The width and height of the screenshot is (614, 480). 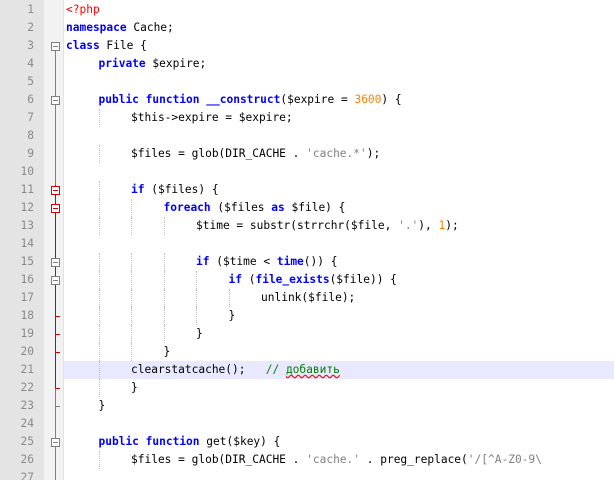 What do you see at coordinates (297, 225) in the screenshot?
I see `code-token: $time = substr(strrchr($file,` at bounding box center [297, 225].